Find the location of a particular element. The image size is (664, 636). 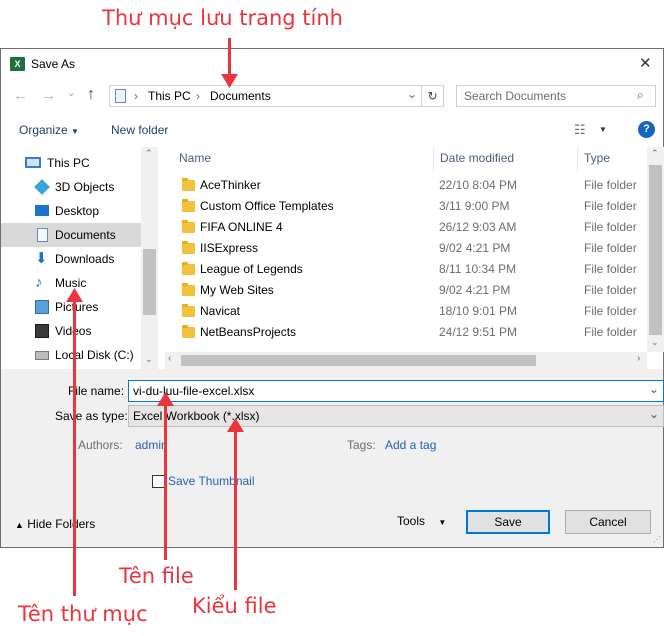

refresh-icon: ↻ is located at coordinates (433, 96).